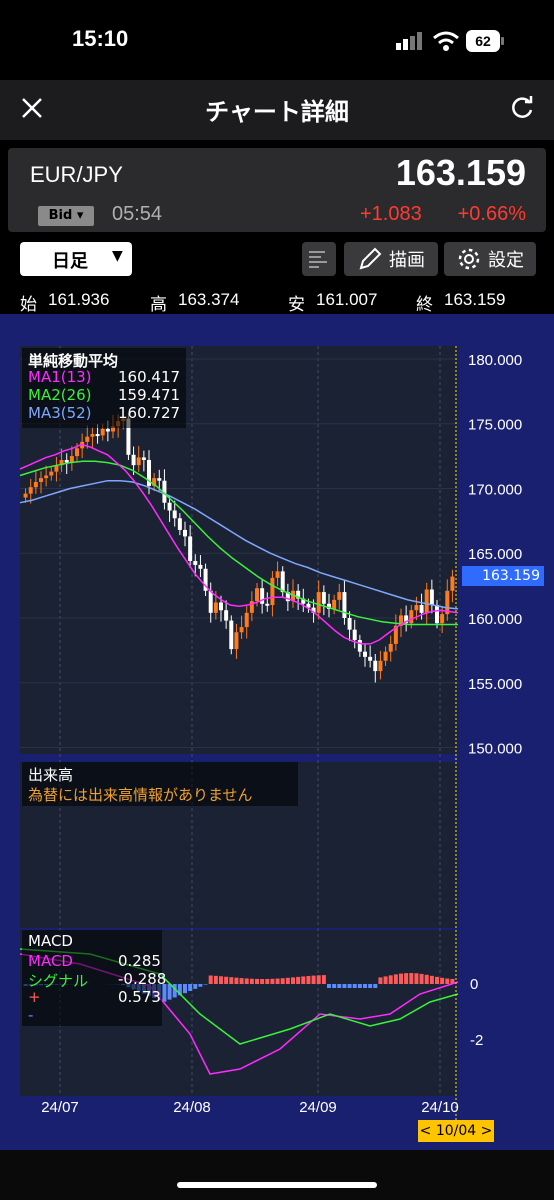 The height and width of the screenshot is (1200, 554). What do you see at coordinates (66, 216) in the screenshot?
I see `bid-dropdown: Bid ▾` at bounding box center [66, 216].